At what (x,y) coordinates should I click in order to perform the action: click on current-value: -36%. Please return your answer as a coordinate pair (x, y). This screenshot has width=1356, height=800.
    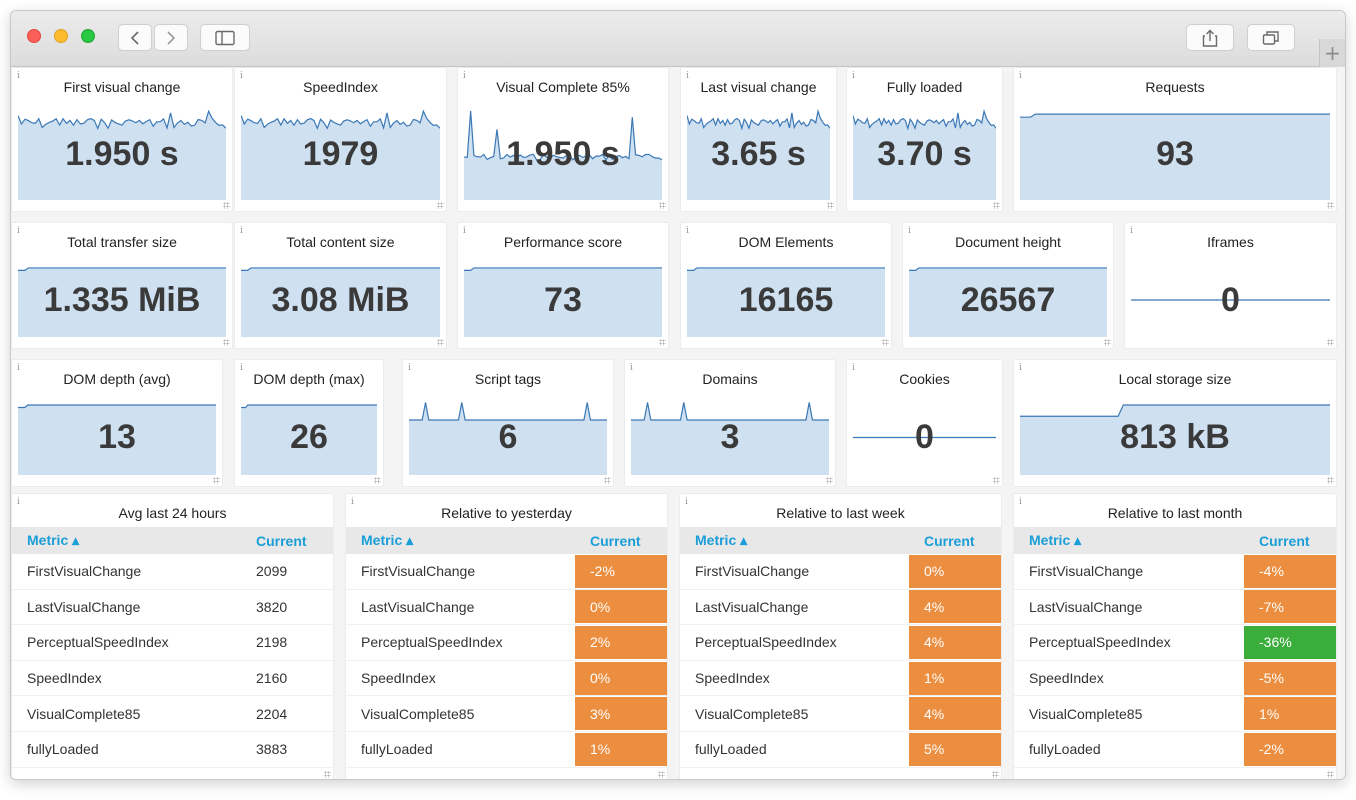
    Looking at the image, I should click on (1290, 642).